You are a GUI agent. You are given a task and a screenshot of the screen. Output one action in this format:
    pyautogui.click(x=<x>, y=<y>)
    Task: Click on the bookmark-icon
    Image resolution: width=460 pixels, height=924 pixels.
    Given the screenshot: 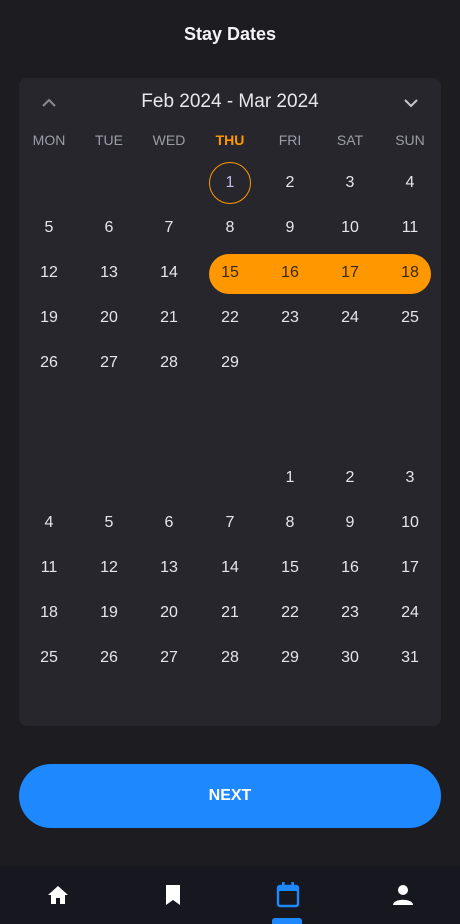 What is the action you would take?
    pyautogui.click(x=172, y=895)
    